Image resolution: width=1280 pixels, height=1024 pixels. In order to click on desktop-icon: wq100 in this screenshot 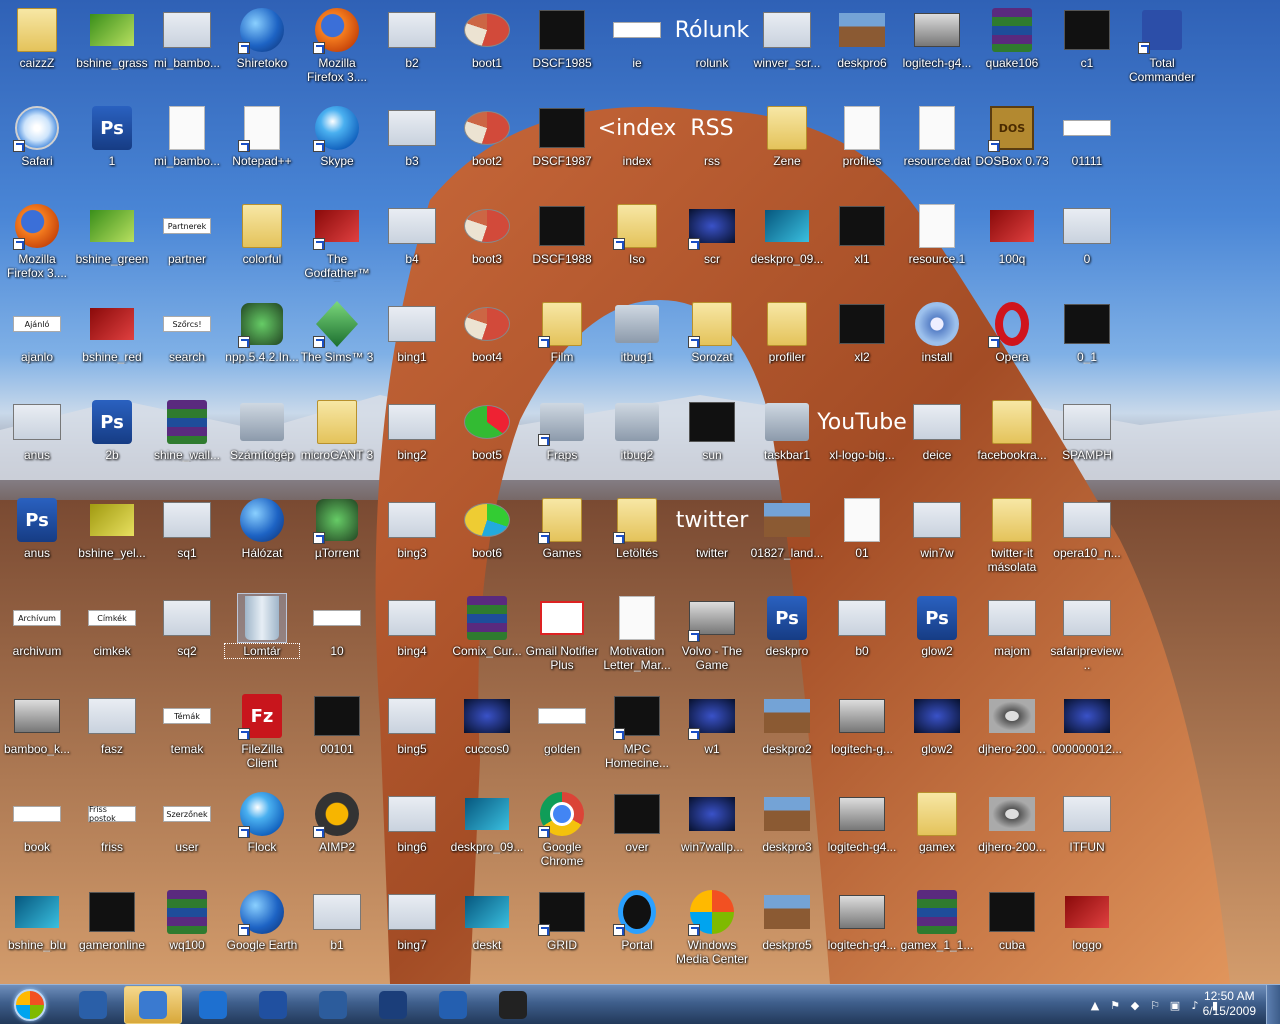, I will do `click(187, 931)`.